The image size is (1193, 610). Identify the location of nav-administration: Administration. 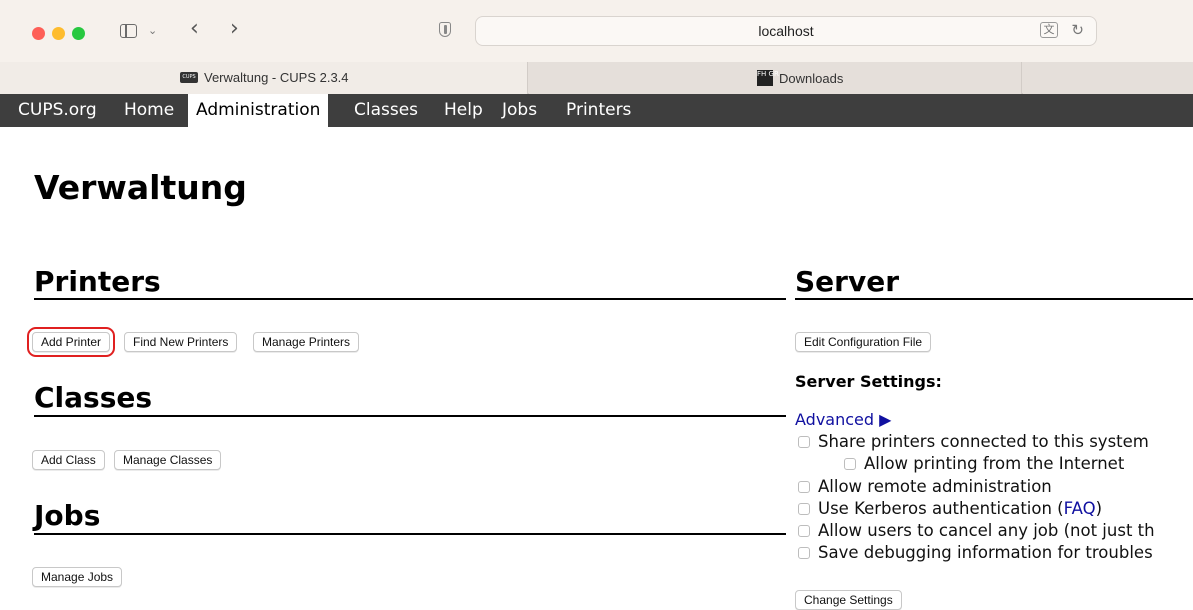
(258, 110).